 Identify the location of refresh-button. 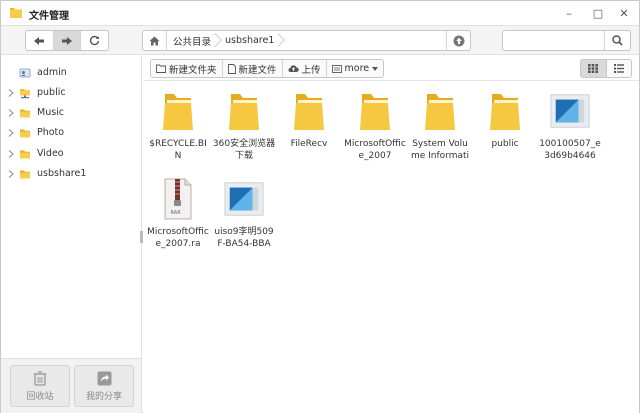
(94, 40).